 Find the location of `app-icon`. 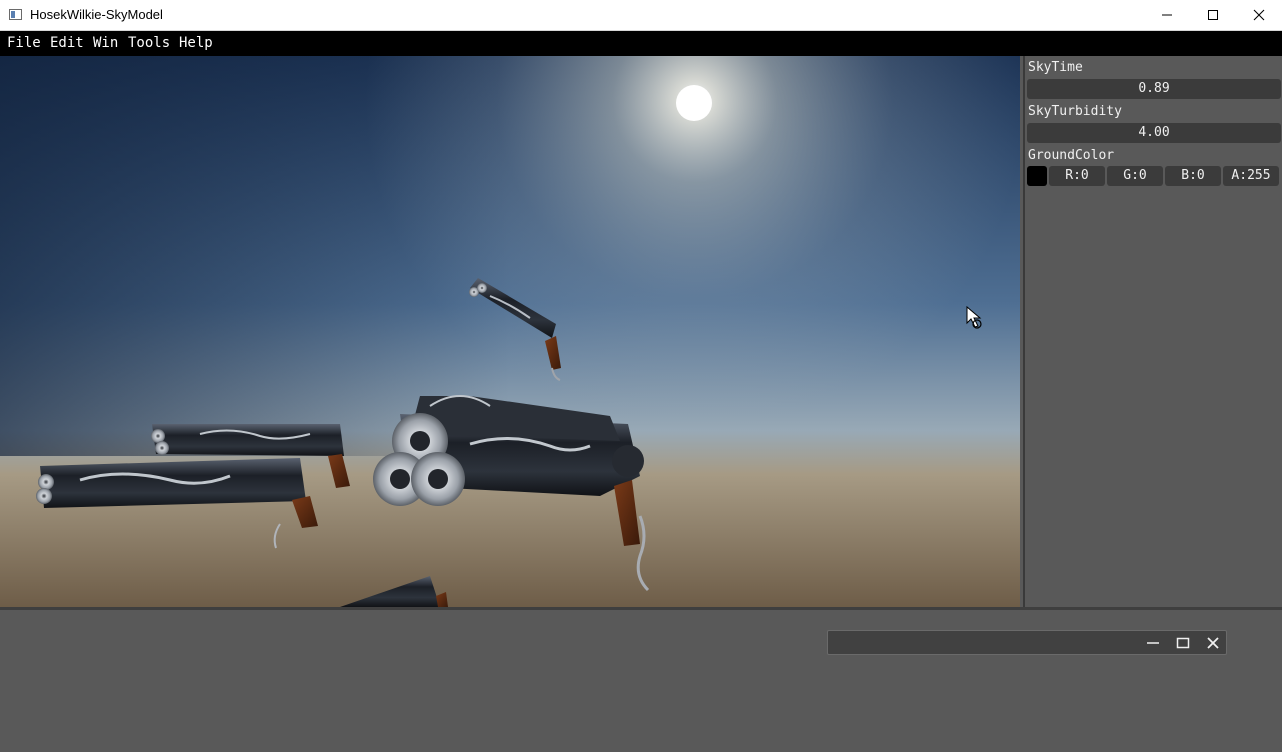

app-icon is located at coordinates (15, 14).